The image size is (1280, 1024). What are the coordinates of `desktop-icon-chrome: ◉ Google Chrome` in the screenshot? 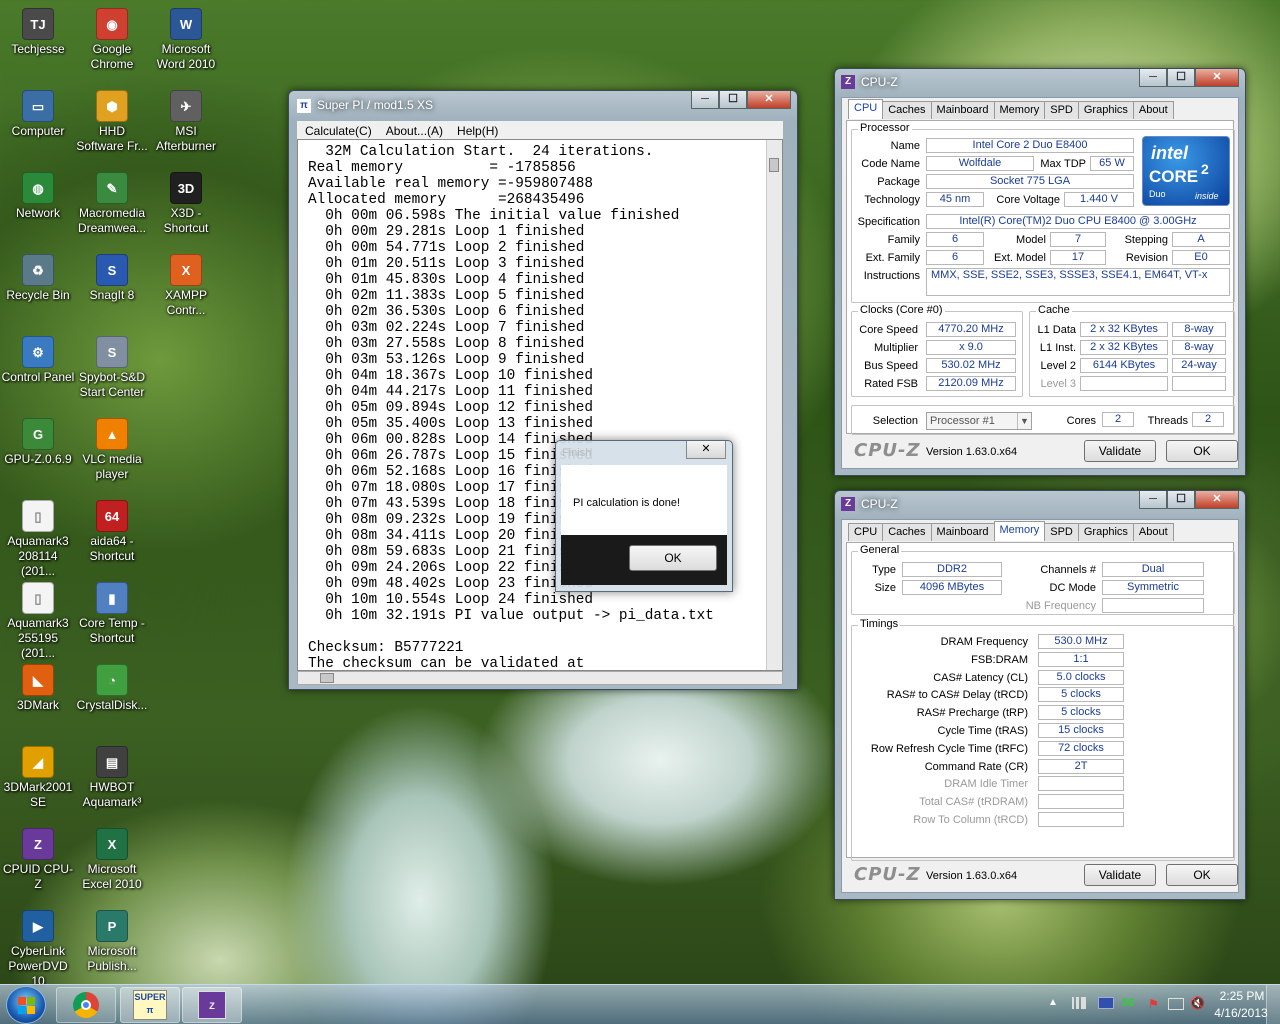 It's located at (112, 40).